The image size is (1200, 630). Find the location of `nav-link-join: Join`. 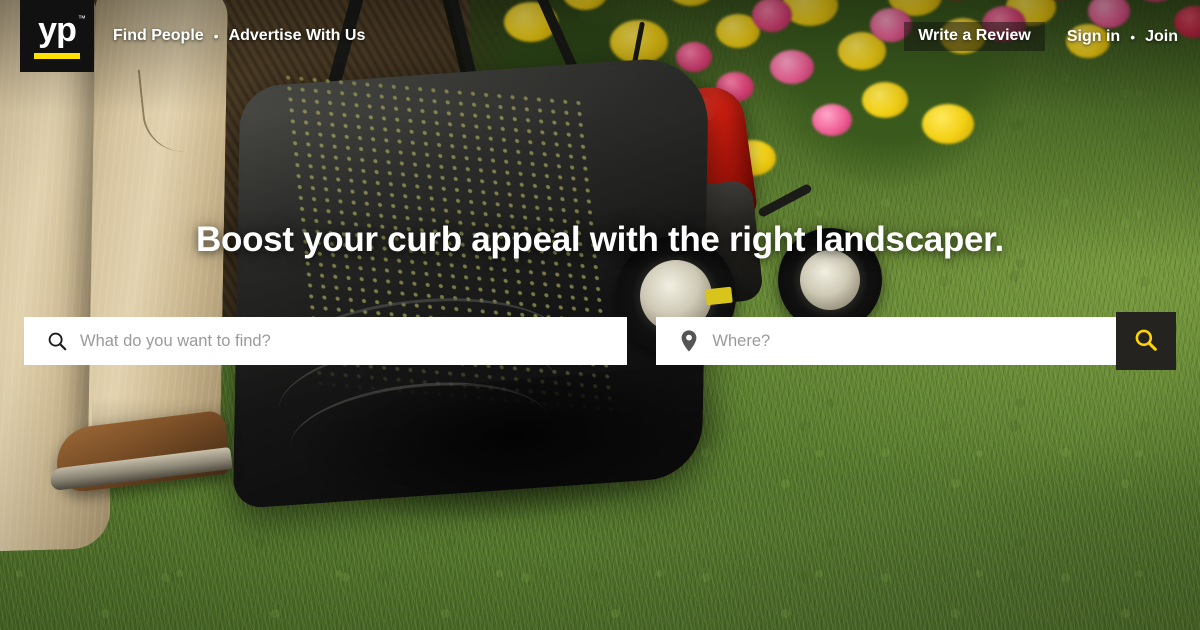

nav-link-join: Join is located at coordinates (1161, 37).